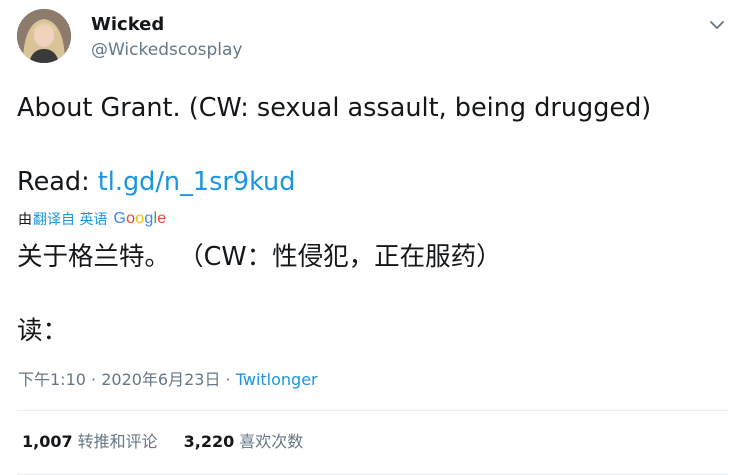  What do you see at coordinates (25, 220) in the screenshot?
I see `translation-prefix: 由` at bounding box center [25, 220].